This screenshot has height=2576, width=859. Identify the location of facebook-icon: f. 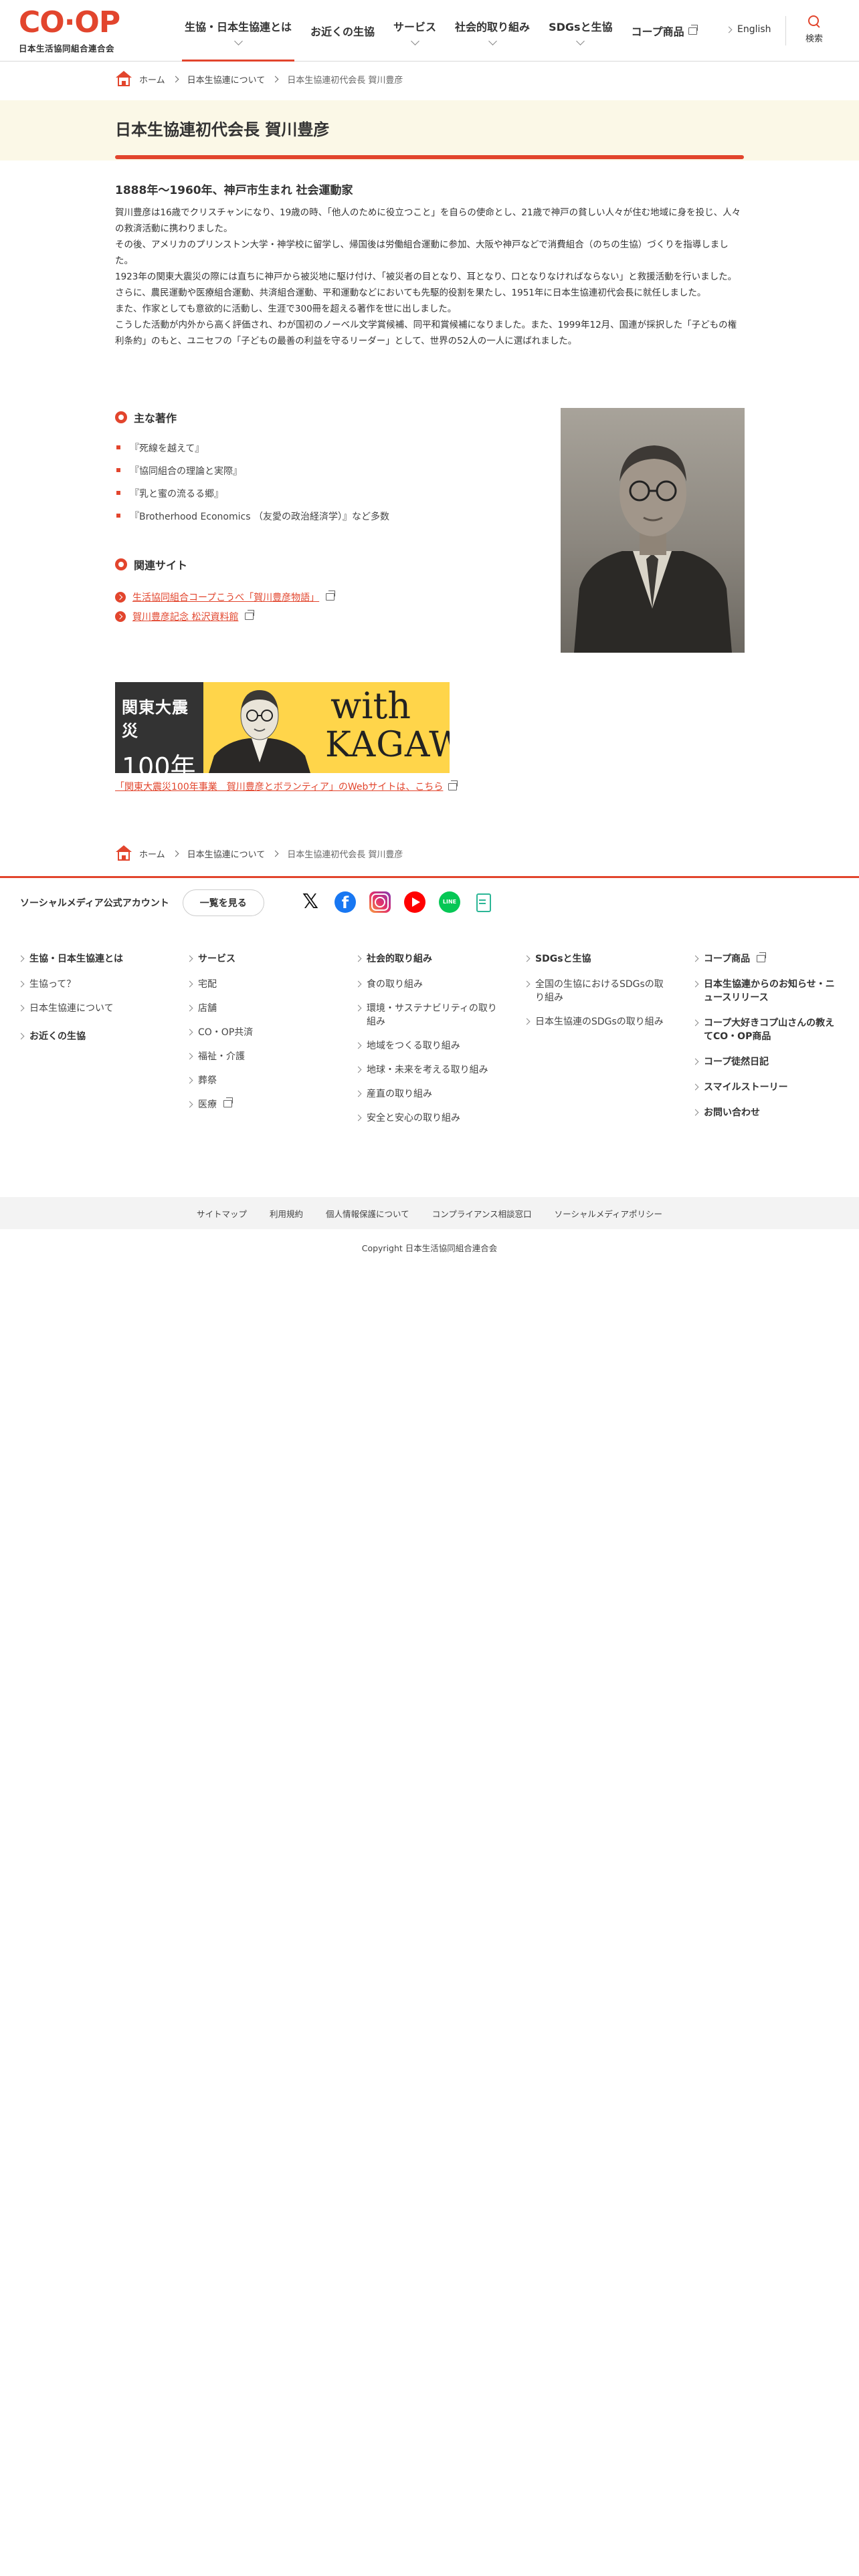
(345, 902).